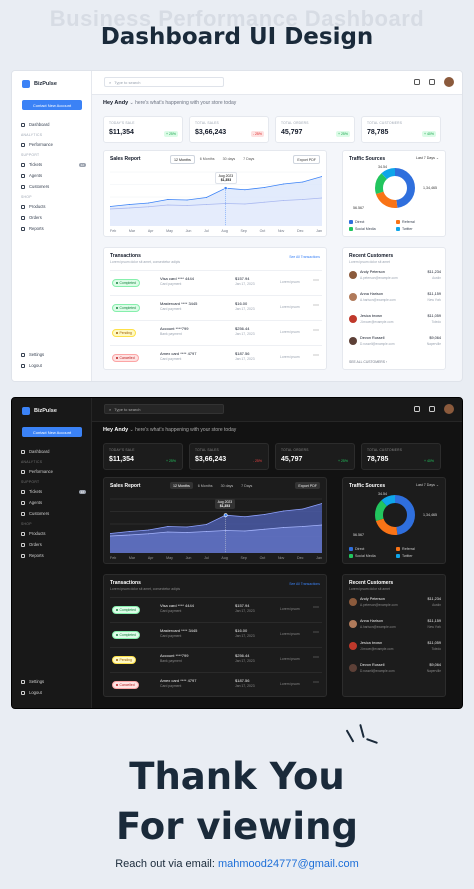  What do you see at coordinates (113, 231) in the screenshot?
I see `x-tick-label: Feb` at bounding box center [113, 231].